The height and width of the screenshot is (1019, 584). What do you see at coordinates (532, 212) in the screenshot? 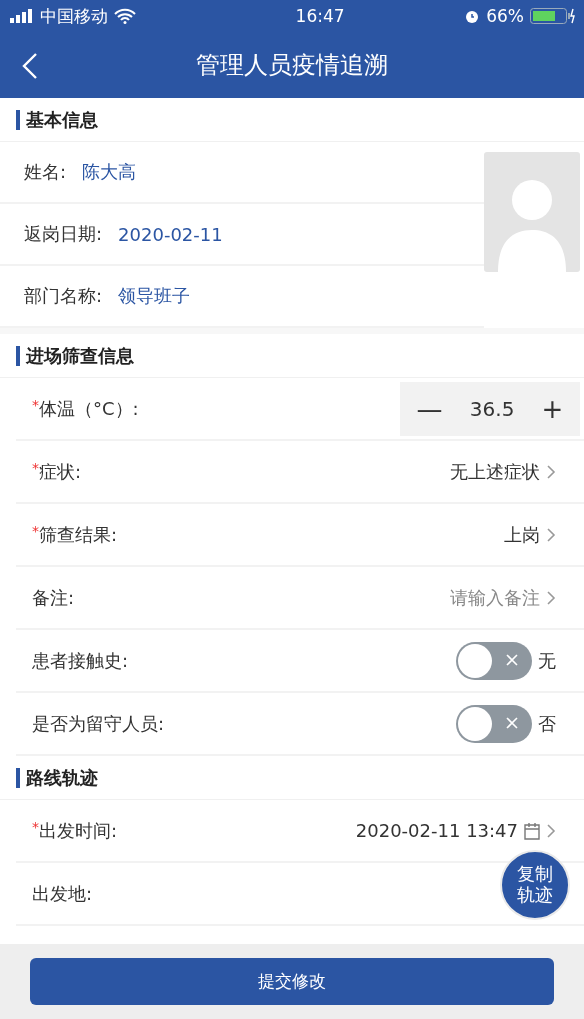
I see `avatar-placeholder-icon` at bounding box center [532, 212].